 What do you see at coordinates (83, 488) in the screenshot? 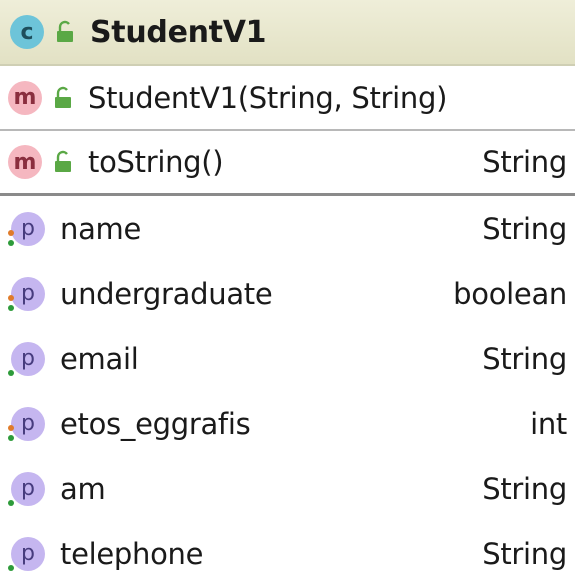
I see `field-name: am` at bounding box center [83, 488].